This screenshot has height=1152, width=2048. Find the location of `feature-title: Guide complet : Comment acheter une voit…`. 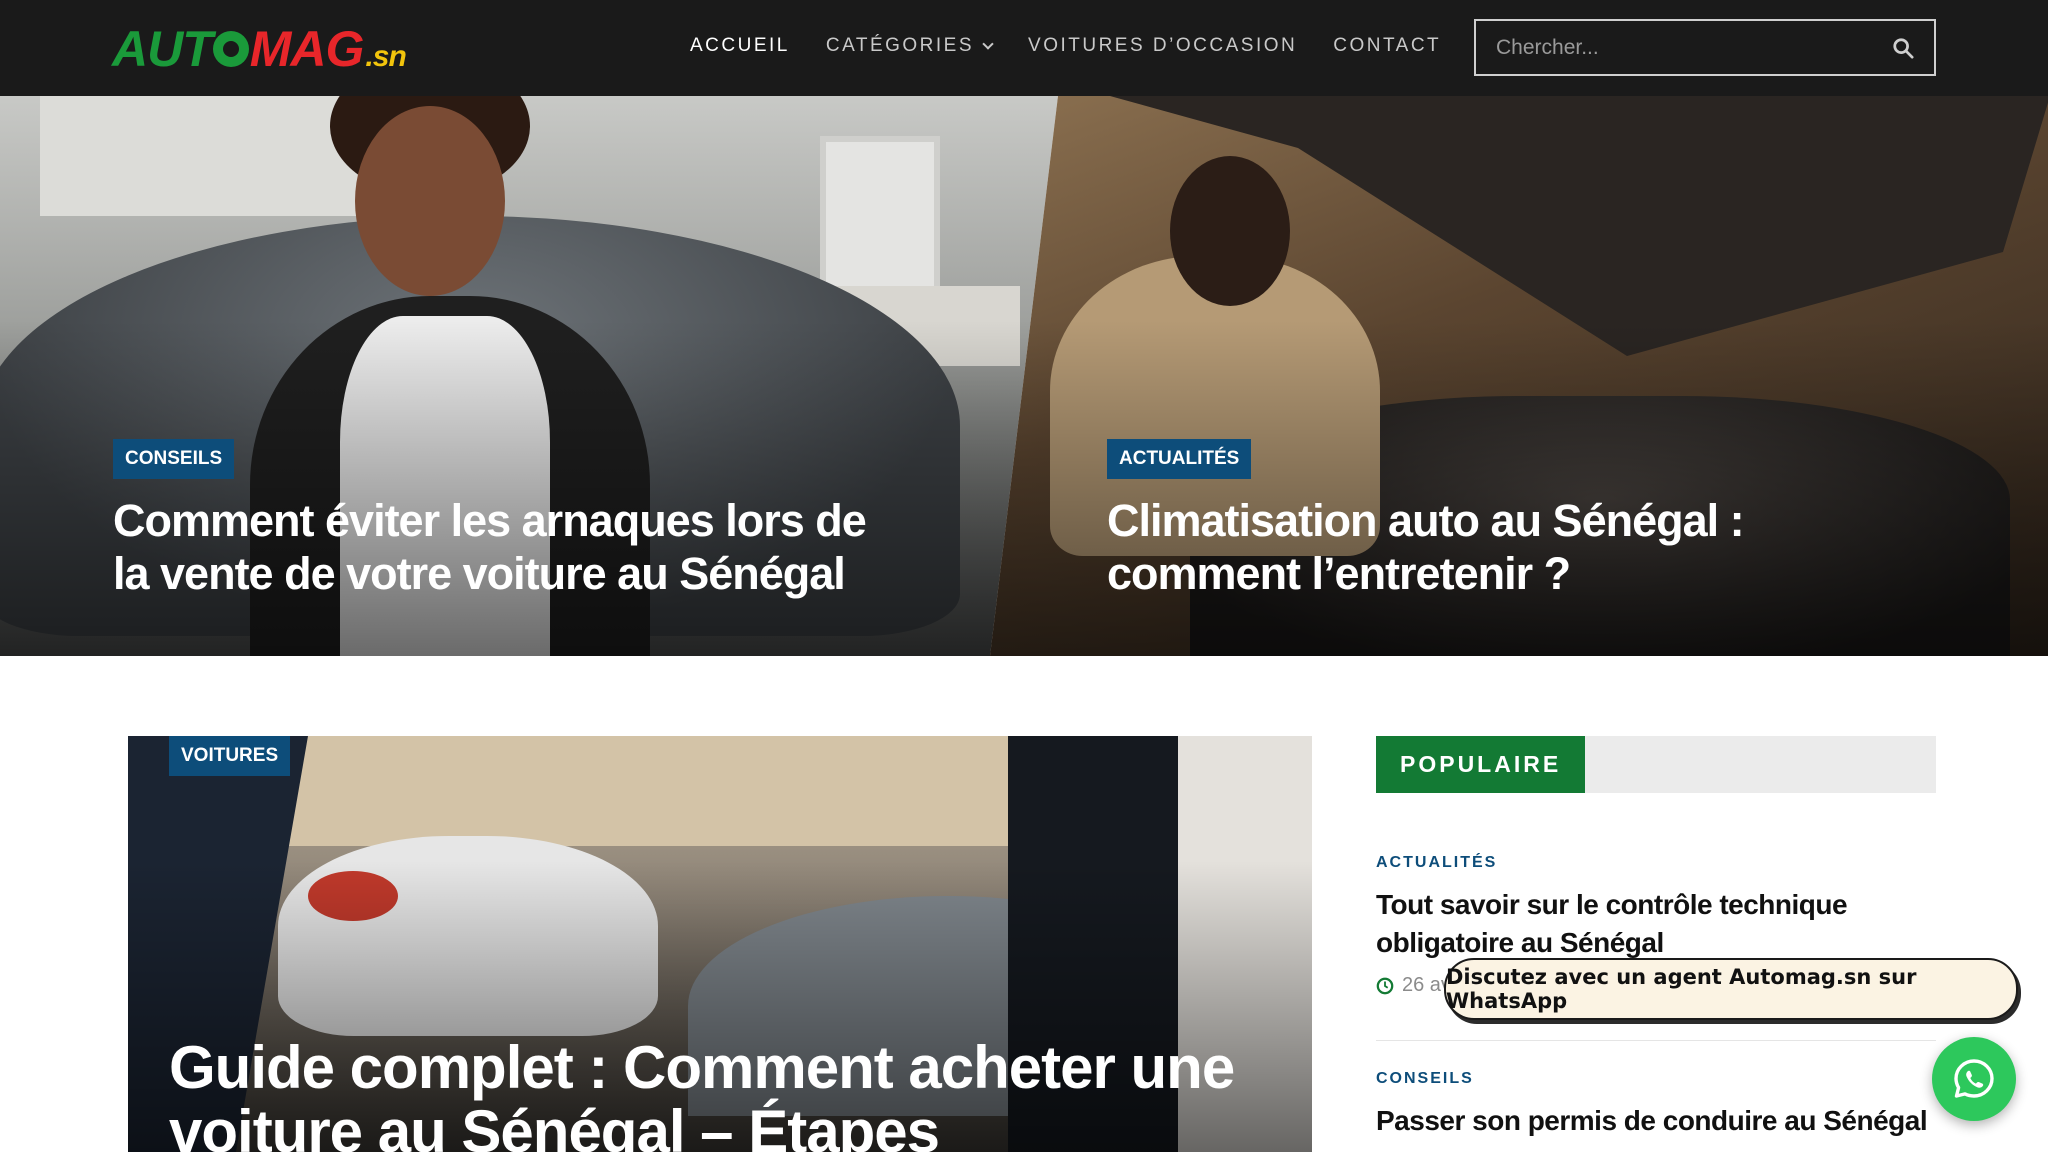

feature-title: Guide complet : Comment acheter une voit… is located at coordinates (719, 1094).